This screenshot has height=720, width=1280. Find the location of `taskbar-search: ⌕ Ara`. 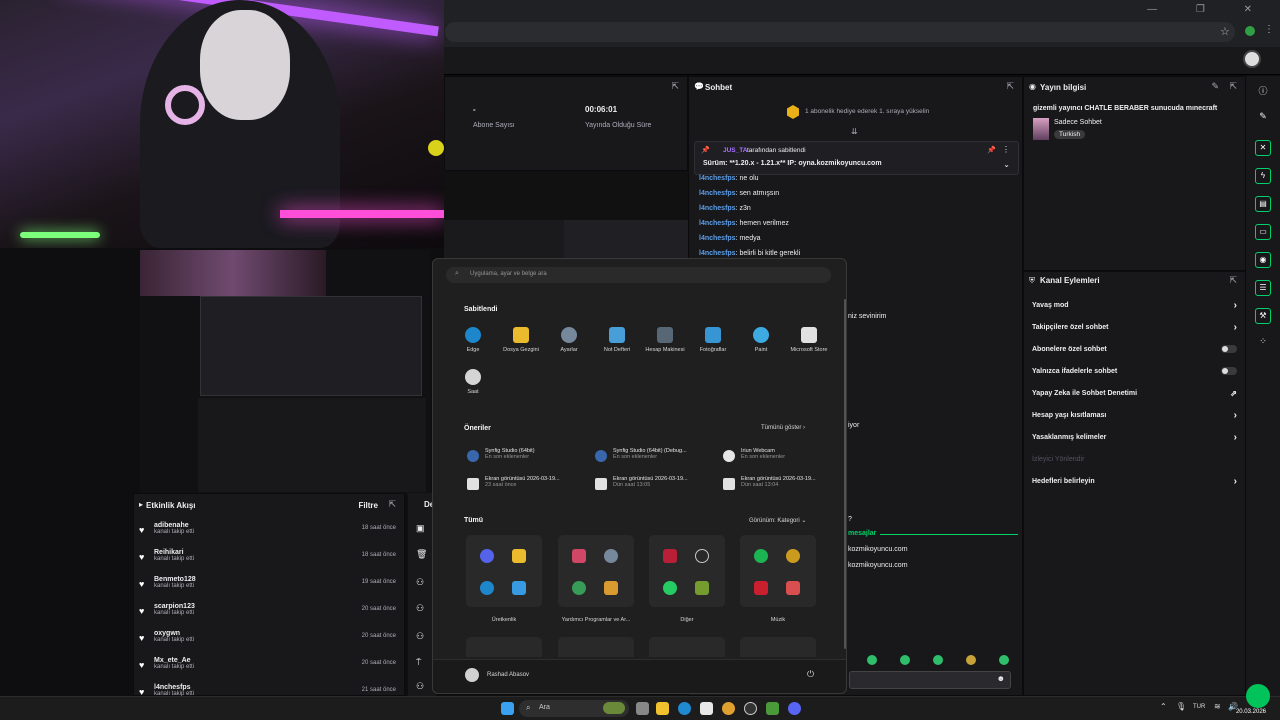

taskbar-search: ⌕ Ara is located at coordinates (574, 708).